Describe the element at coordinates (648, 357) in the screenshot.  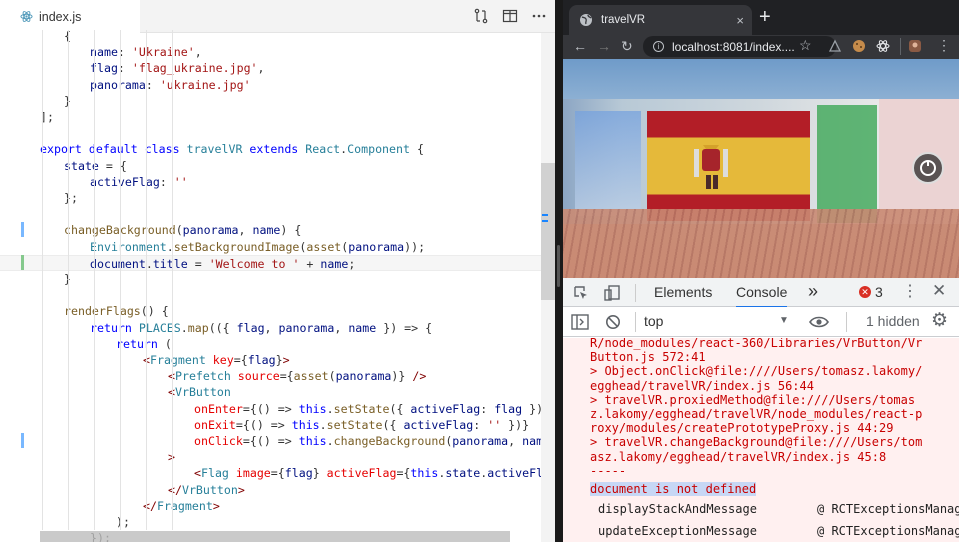
I see `console-error-line: Button.js 572:41` at that location.